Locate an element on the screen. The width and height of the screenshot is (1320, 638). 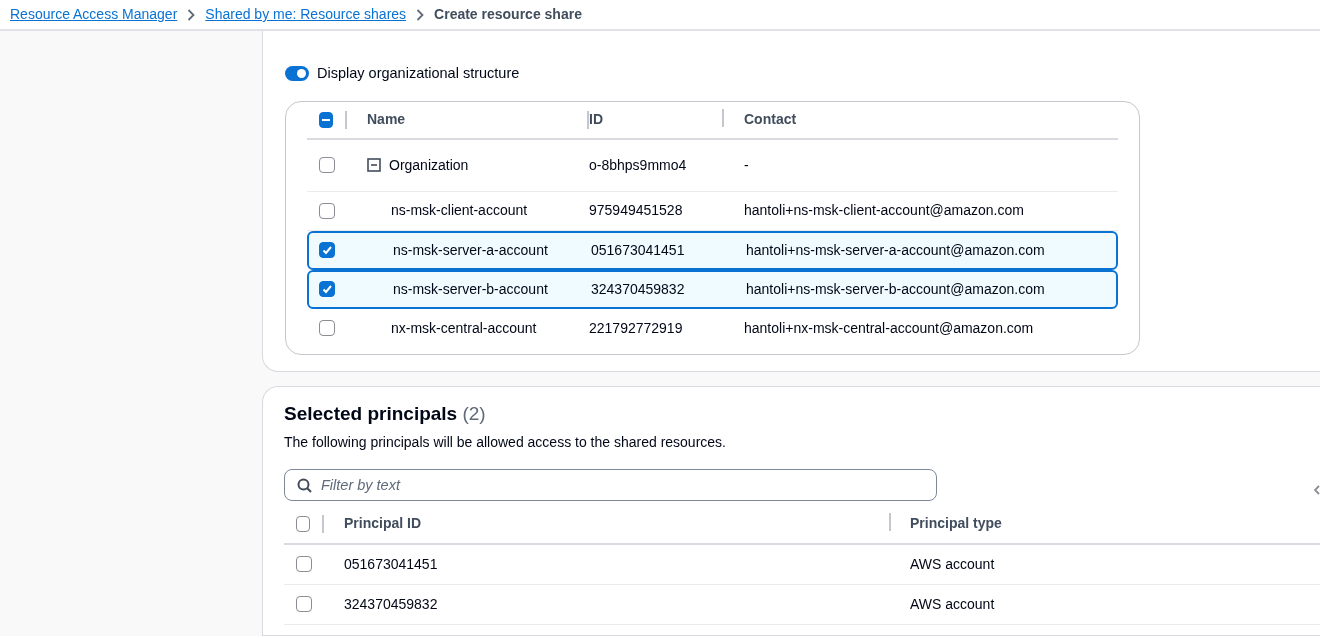
toggle-label: Display organizational structure is located at coordinates (418, 73).